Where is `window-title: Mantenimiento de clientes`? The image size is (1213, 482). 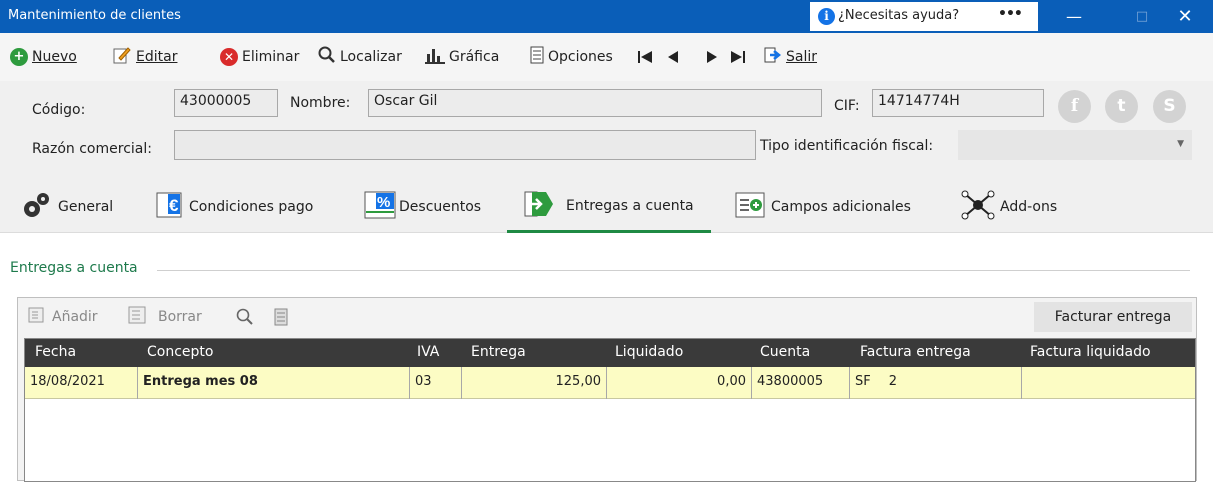 window-title: Mantenimiento de clientes is located at coordinates (94, 15).